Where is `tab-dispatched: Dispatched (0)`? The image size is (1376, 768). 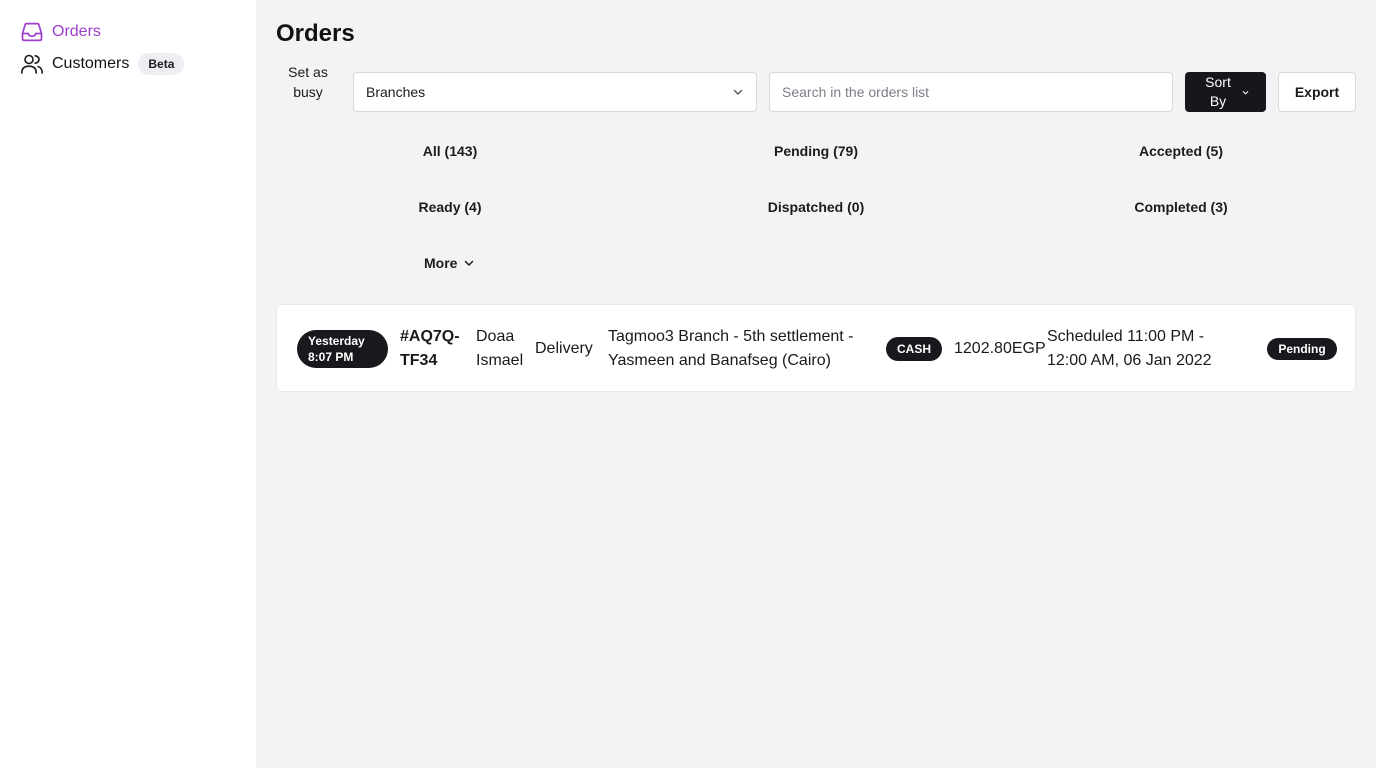
tab-dispatched: Dispatched (0) is located at coordinates (816, 207).